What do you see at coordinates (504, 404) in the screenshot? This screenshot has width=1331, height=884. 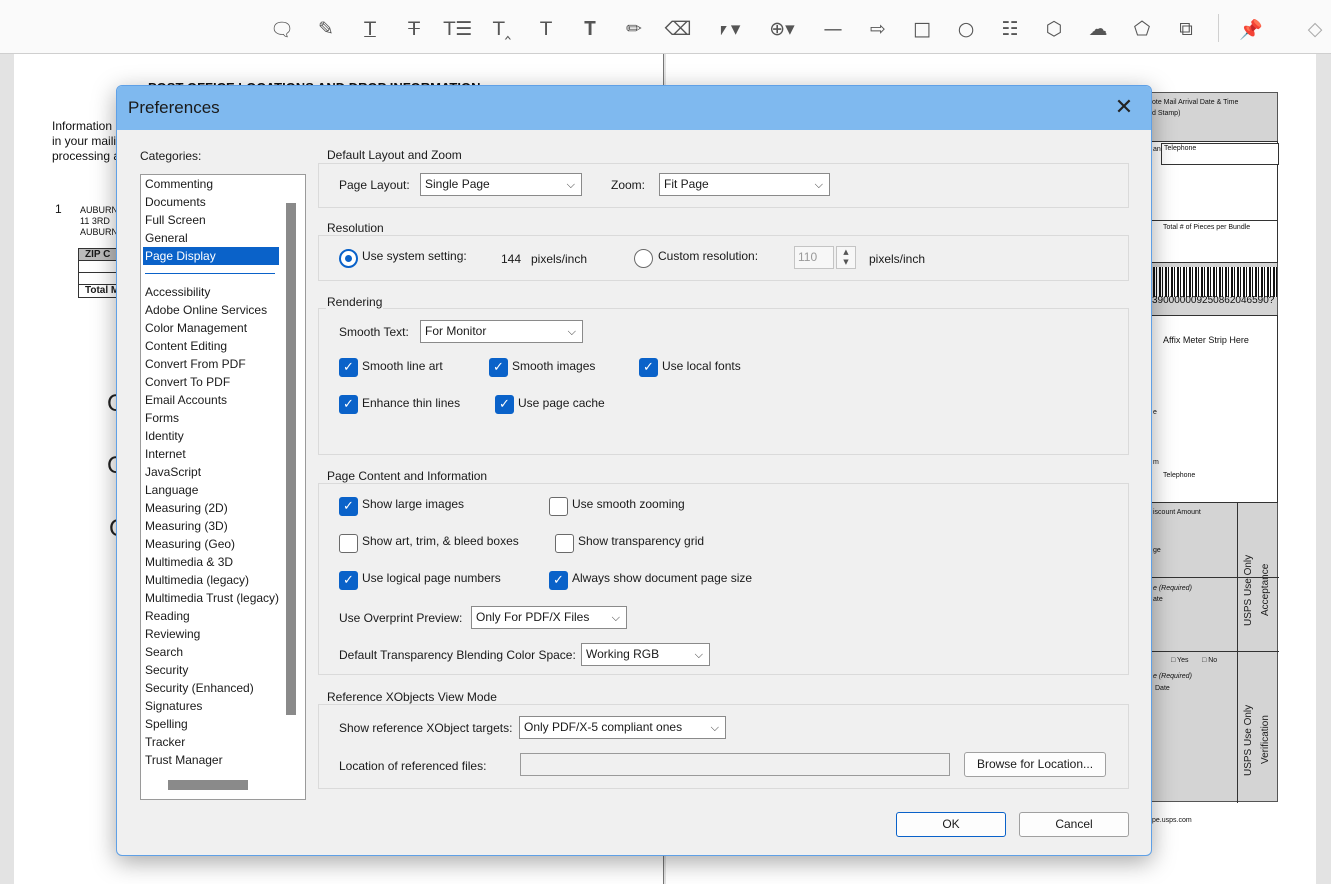 I see `use-page-cache-checkbox: ✓` at bounding box center [504, 404].